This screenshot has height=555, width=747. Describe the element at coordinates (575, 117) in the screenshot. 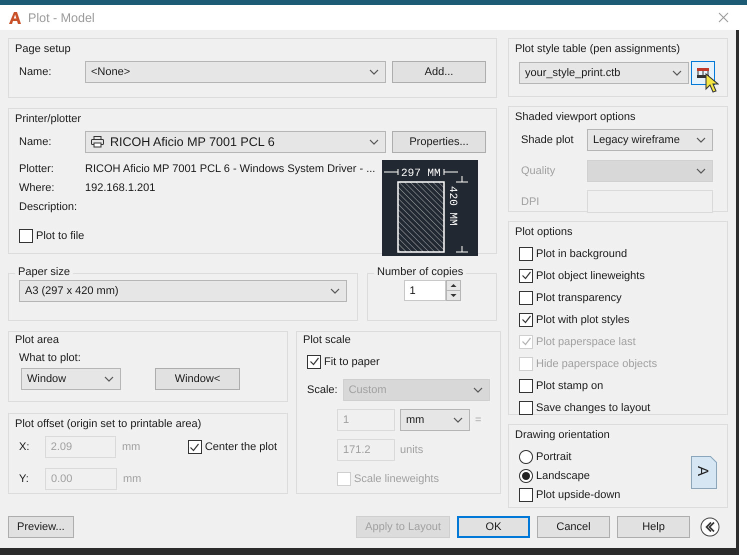

I see `group-title: Shaded viewport options` at that location.